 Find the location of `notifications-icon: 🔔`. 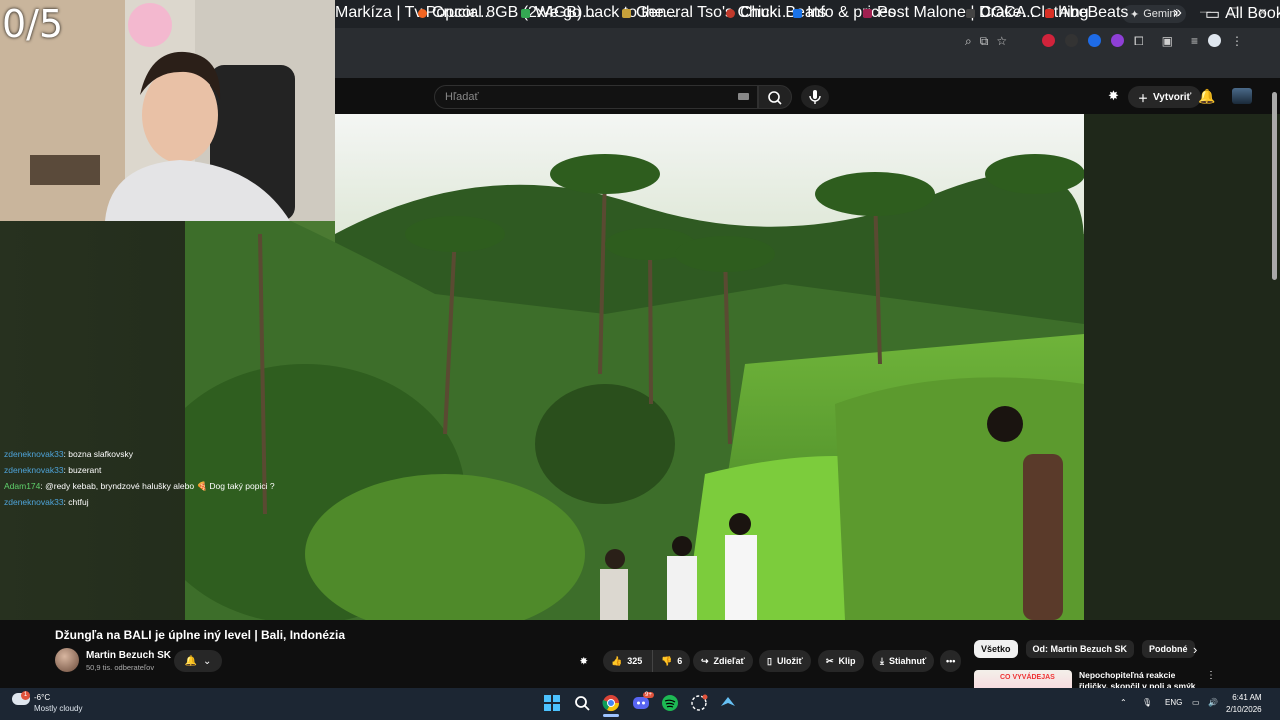

notifications-icon: 🔔 is located at coordinates (1206, 96).